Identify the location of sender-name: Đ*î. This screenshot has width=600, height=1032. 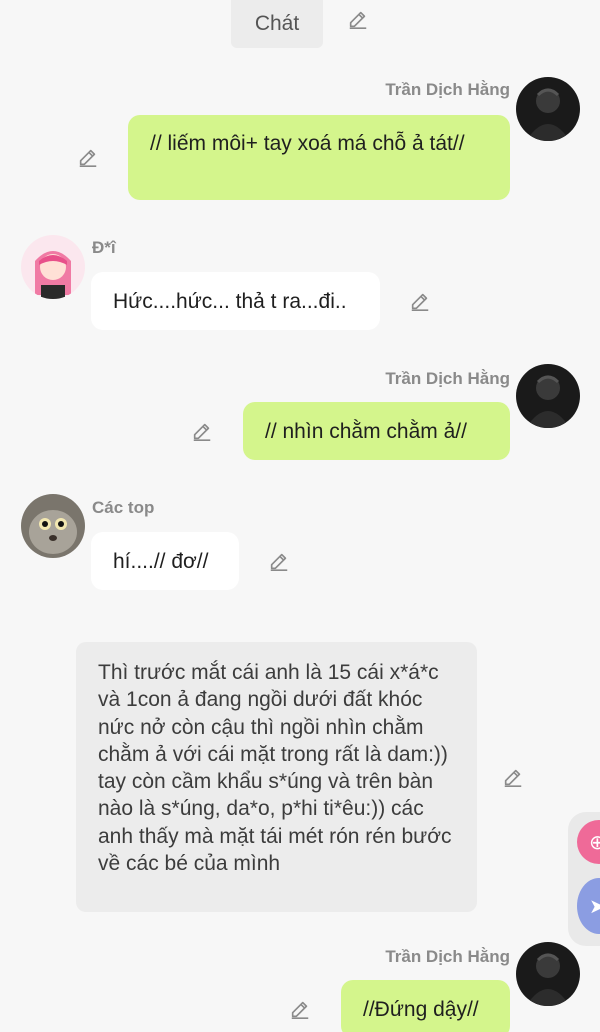
(104, 247).